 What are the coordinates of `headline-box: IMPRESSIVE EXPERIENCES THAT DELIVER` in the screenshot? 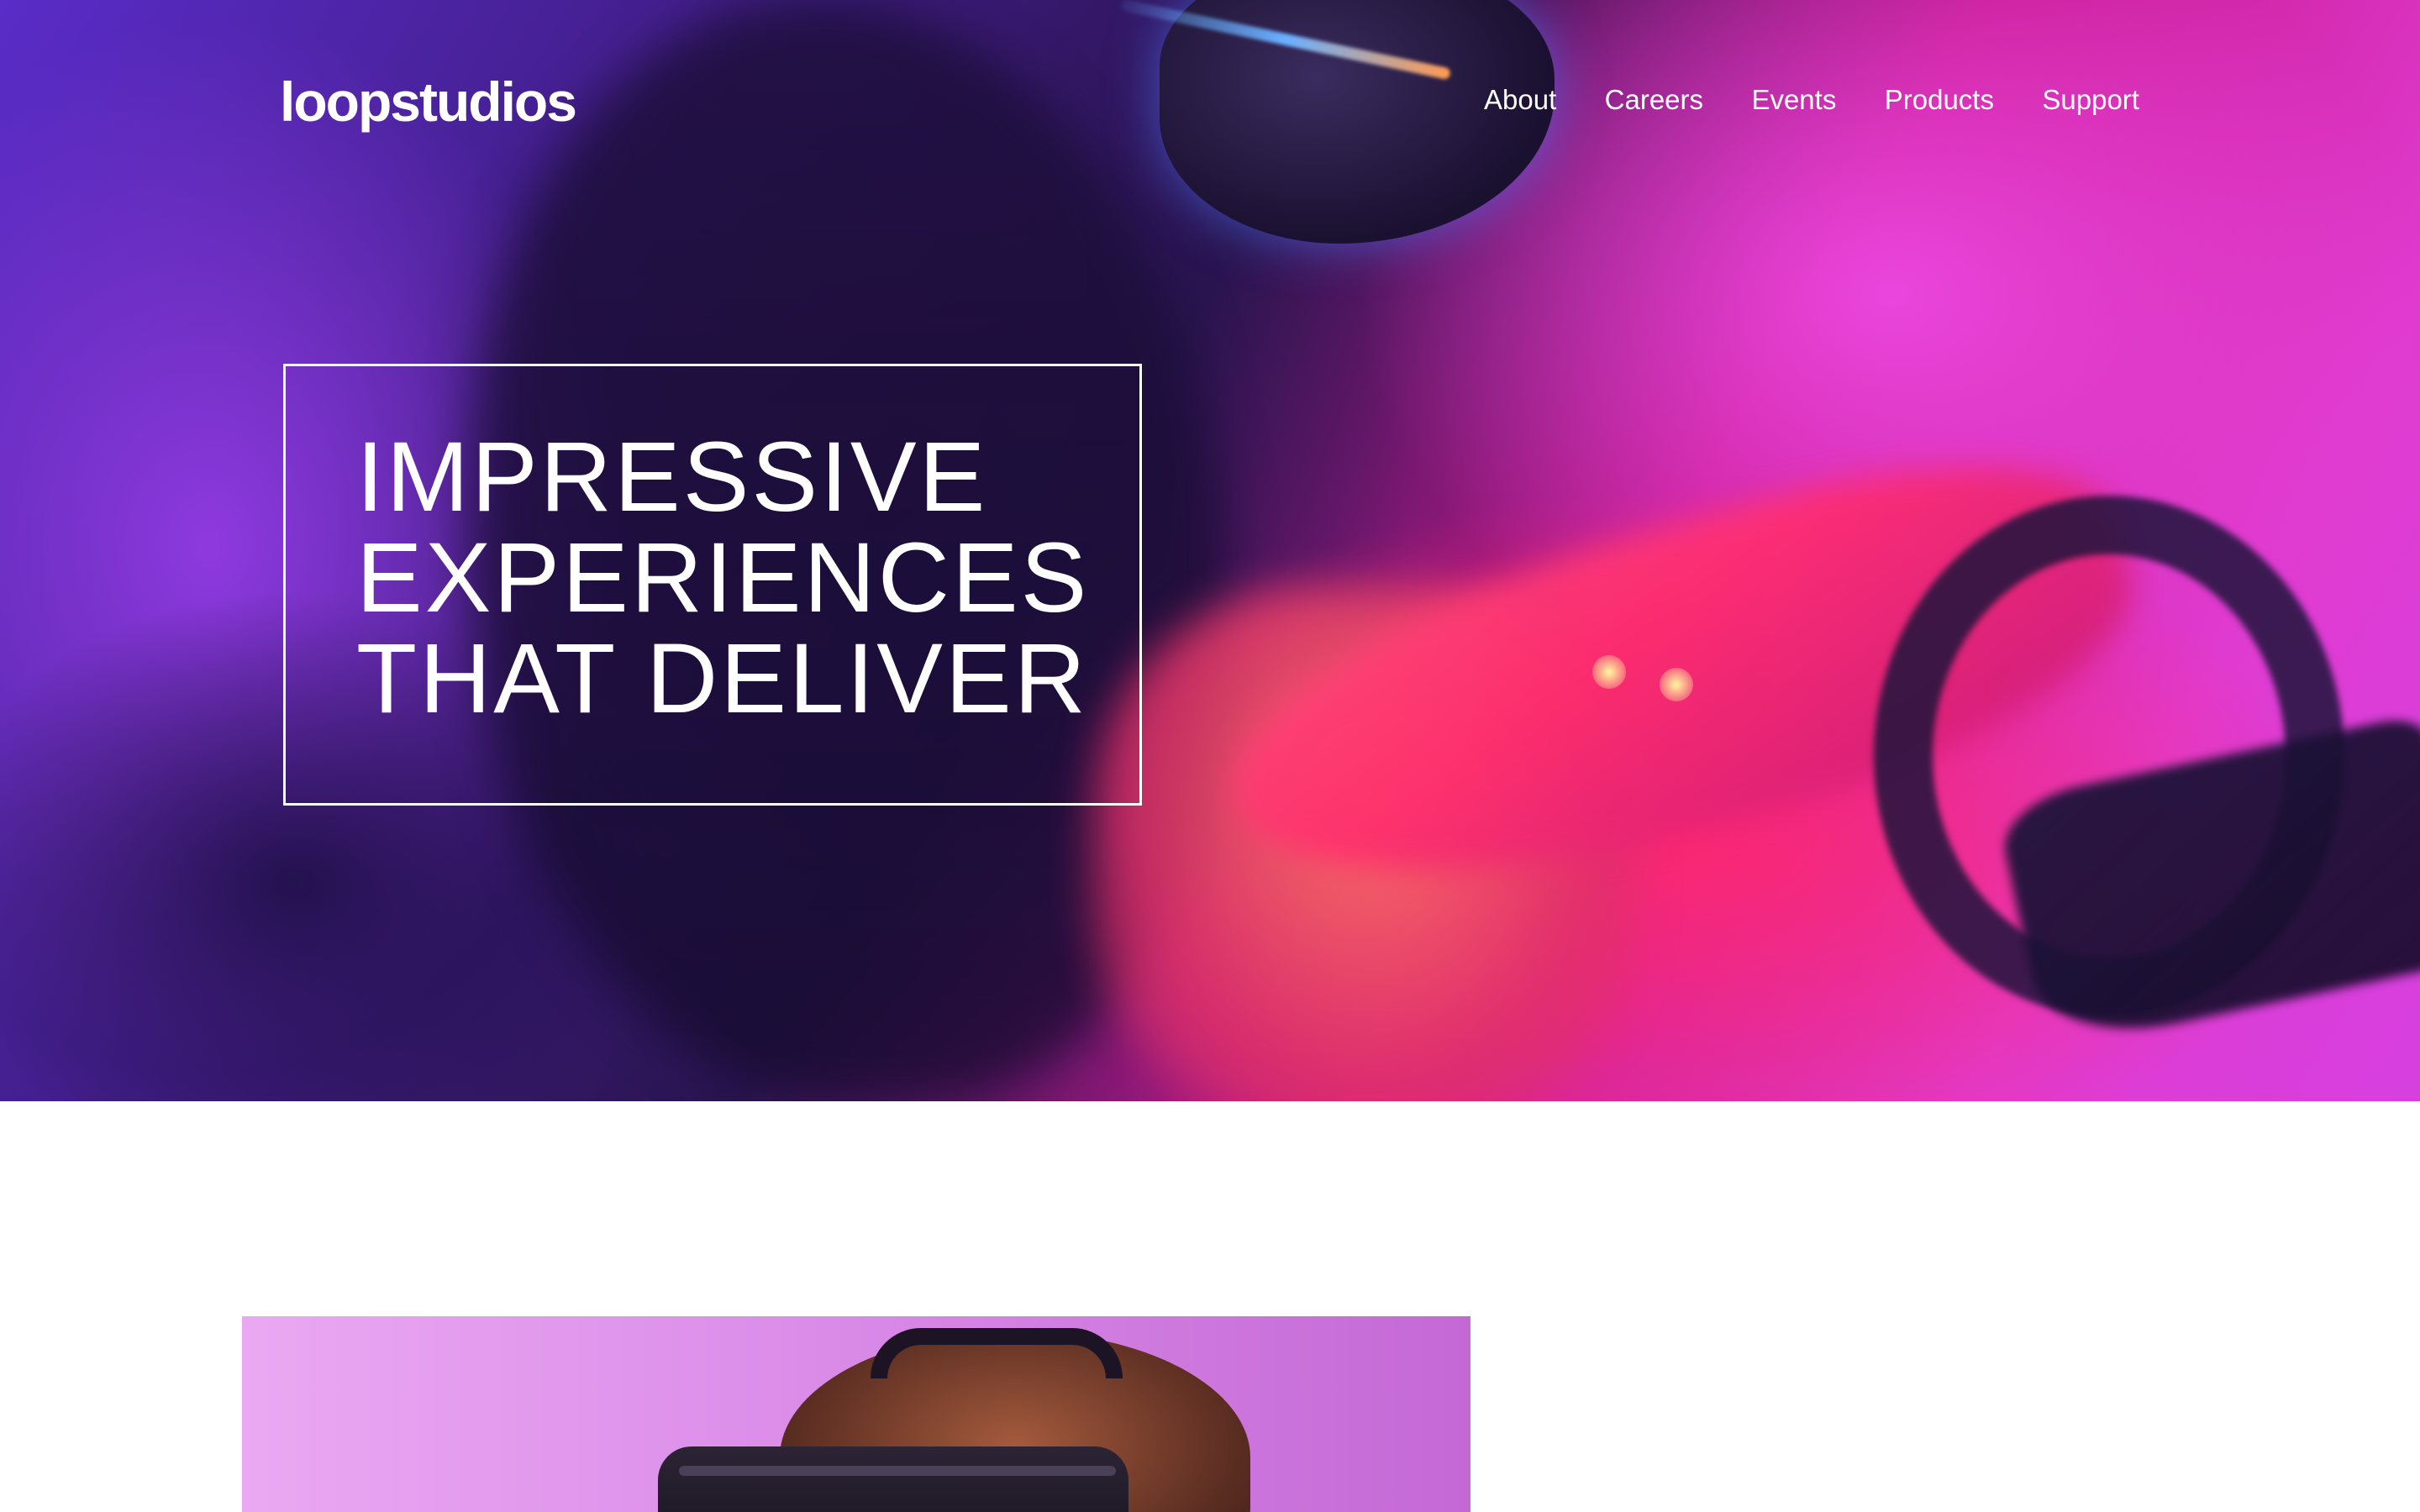 It's located at (712, 585).